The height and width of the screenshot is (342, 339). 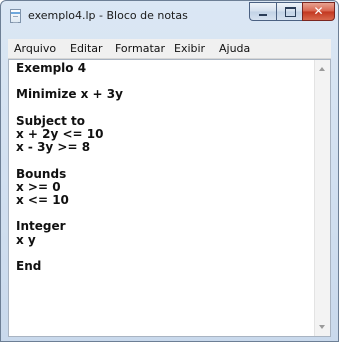 What do you see at coordinates (263, 15) in the screenshot?
I see `minimize-icon` at bounding box center [263, 15].